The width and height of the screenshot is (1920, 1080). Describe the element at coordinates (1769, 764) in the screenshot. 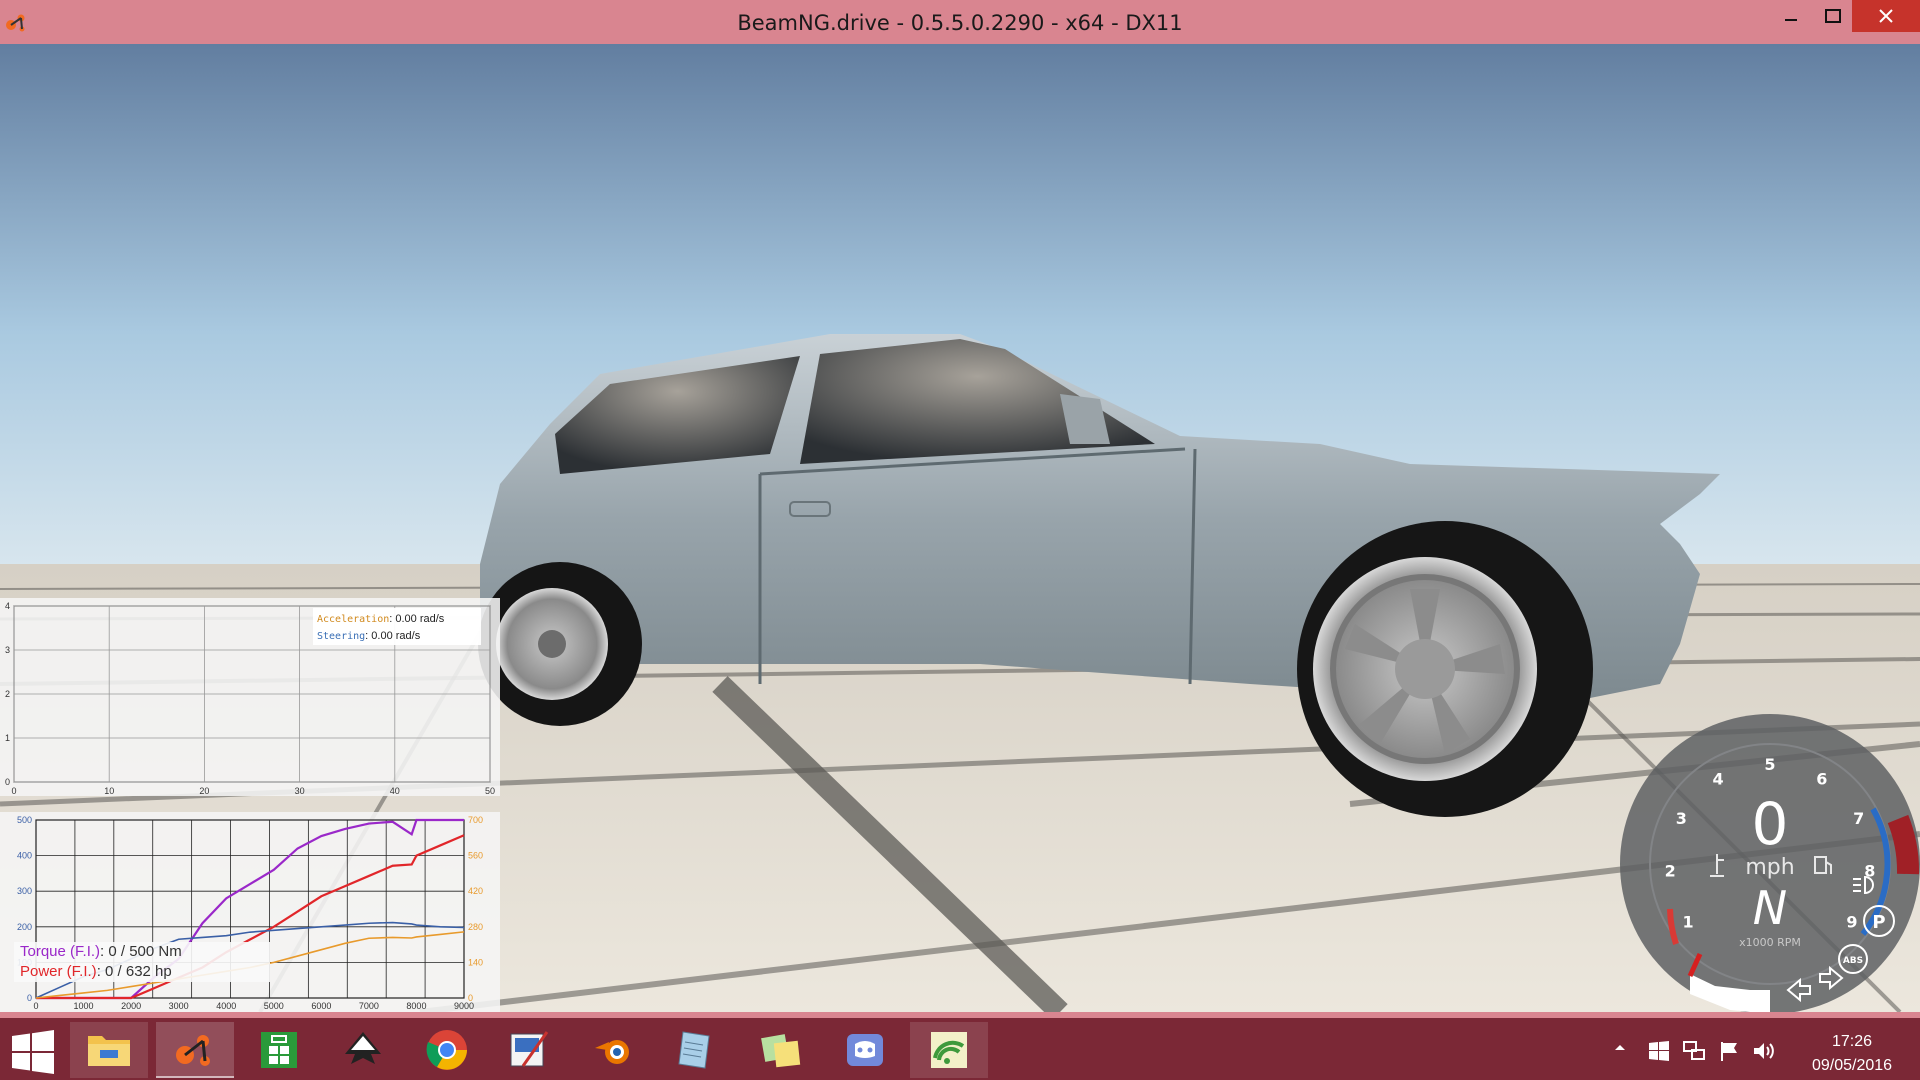

I see `rpm-number-label: 5` at that location.